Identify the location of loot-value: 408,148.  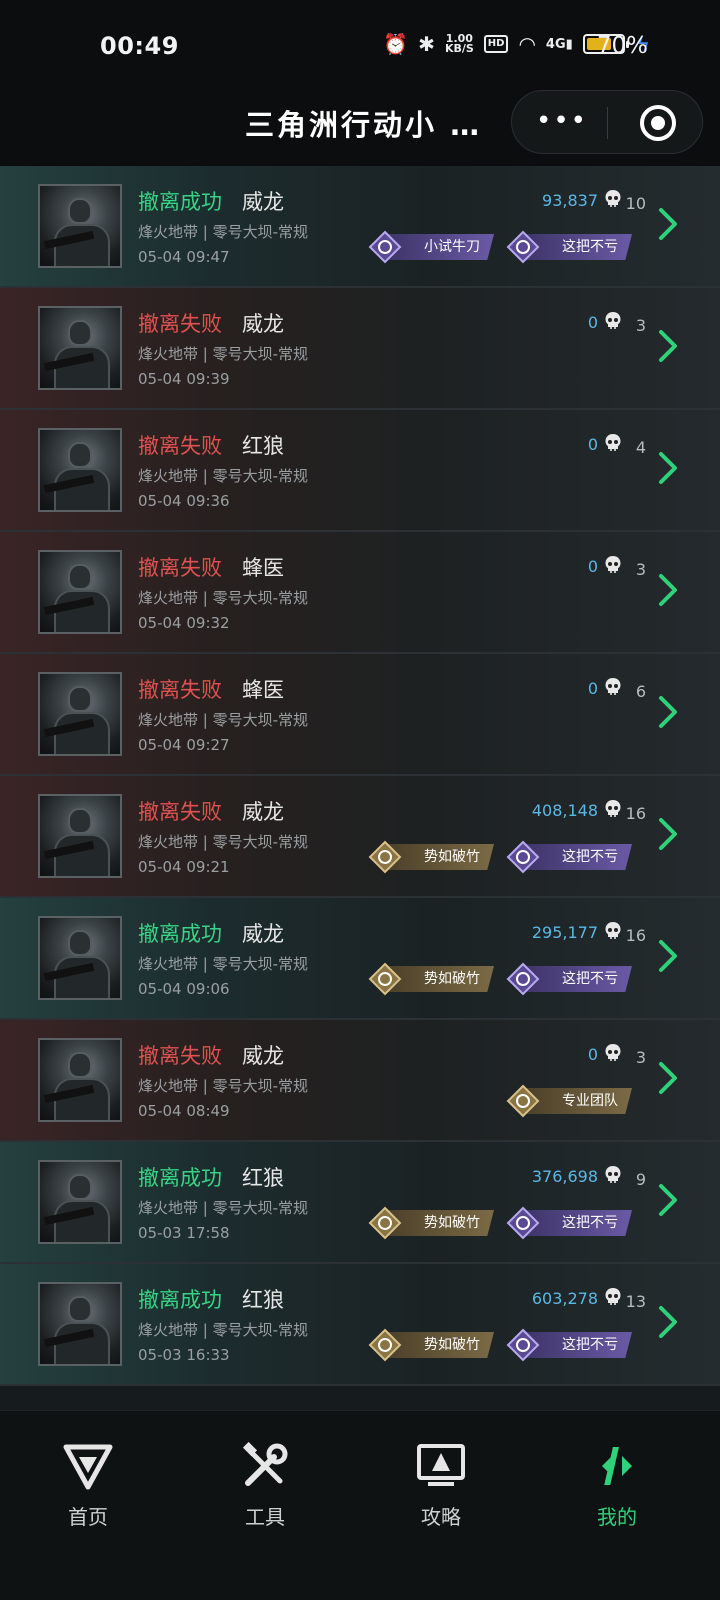
(564, 810).